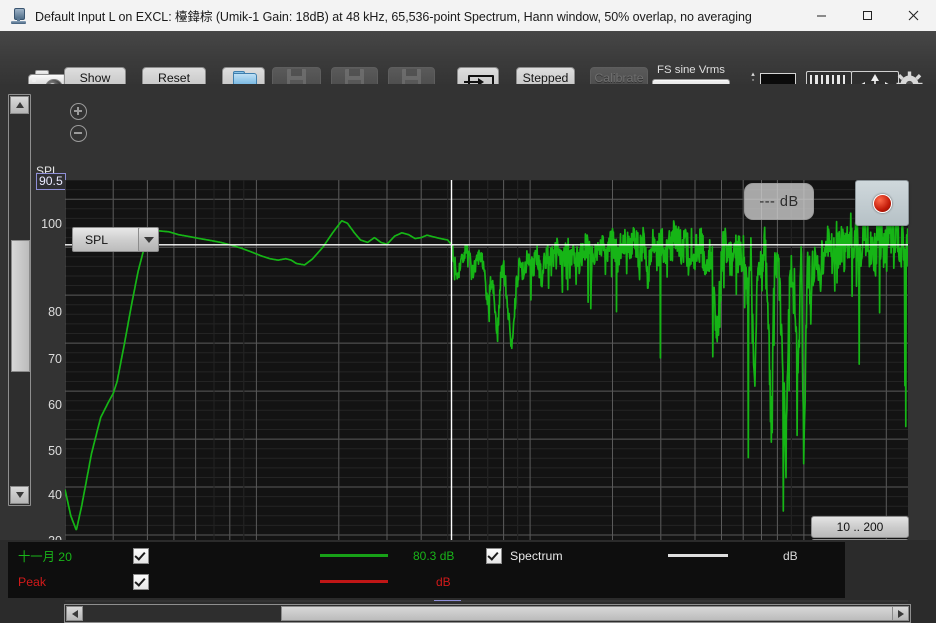 The image size is (936, 623). Describe the element at coordinates (426, 582) in the screenshot. I see `legend-row-peak: Peak dB` at that location.